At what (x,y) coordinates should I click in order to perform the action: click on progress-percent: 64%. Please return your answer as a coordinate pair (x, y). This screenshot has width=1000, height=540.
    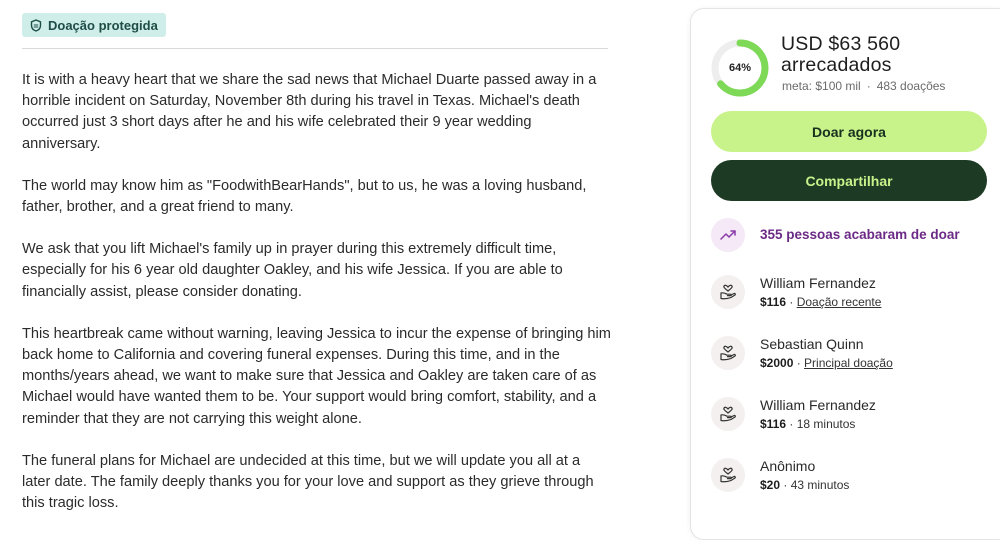
    Looking at the image, I should click on (740, 68).